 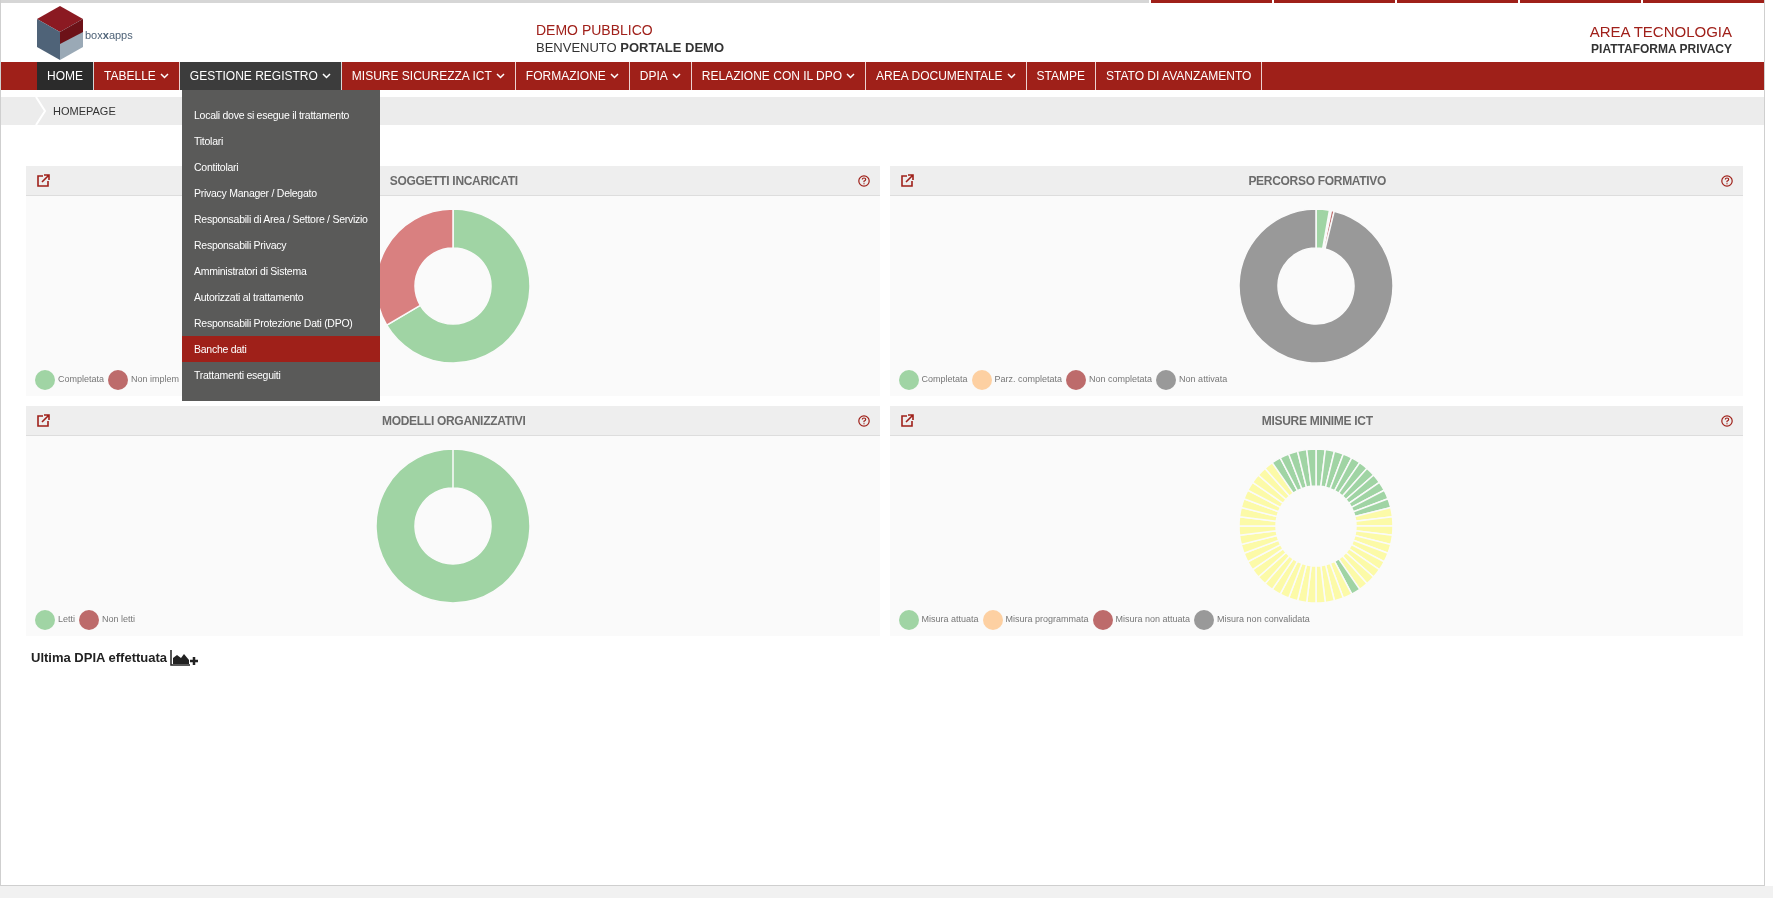 What do you see at coordinates (1263, 620) in the screenshot?
I see `legend-label: Misura non convalidata` at bounding box center [1263, 620].